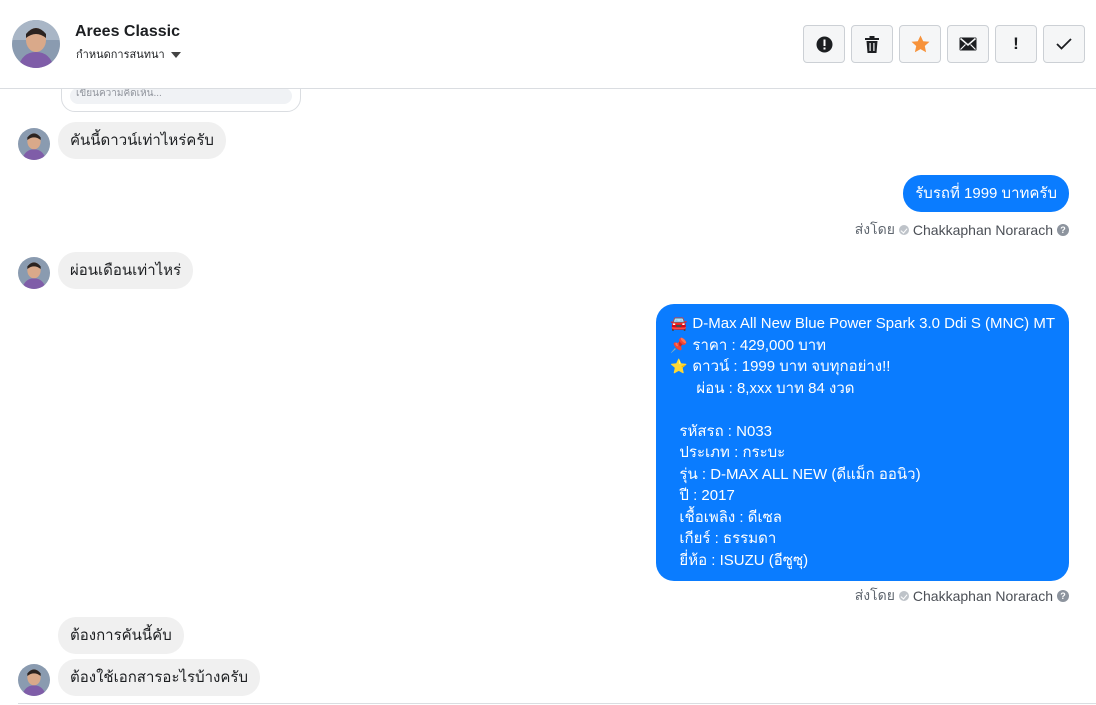  What do you see at coordinates (36, 44) in the screenshot?
I see `contact-avatar` at bounding box center [36, 44].